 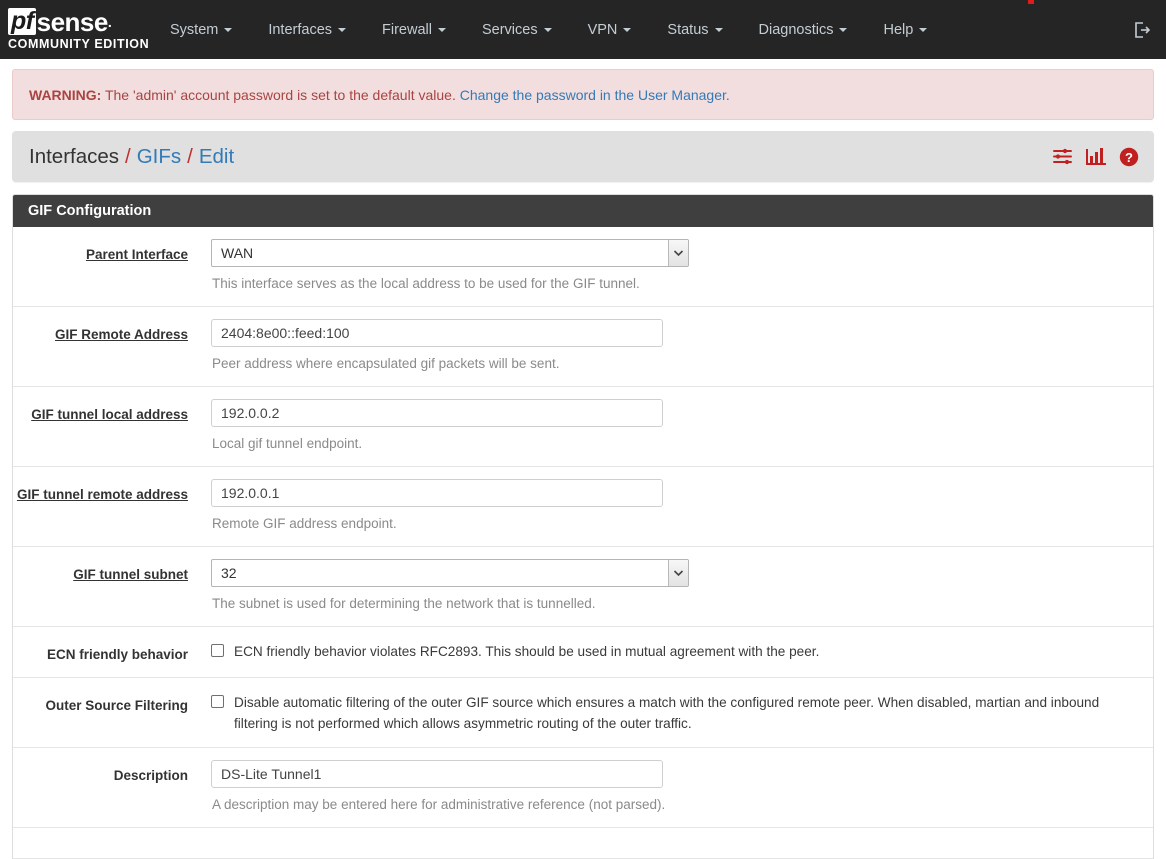 I want to click on label-gif-tunnel-local-address: GIF tunnel local address, so click(x=109, y=414).